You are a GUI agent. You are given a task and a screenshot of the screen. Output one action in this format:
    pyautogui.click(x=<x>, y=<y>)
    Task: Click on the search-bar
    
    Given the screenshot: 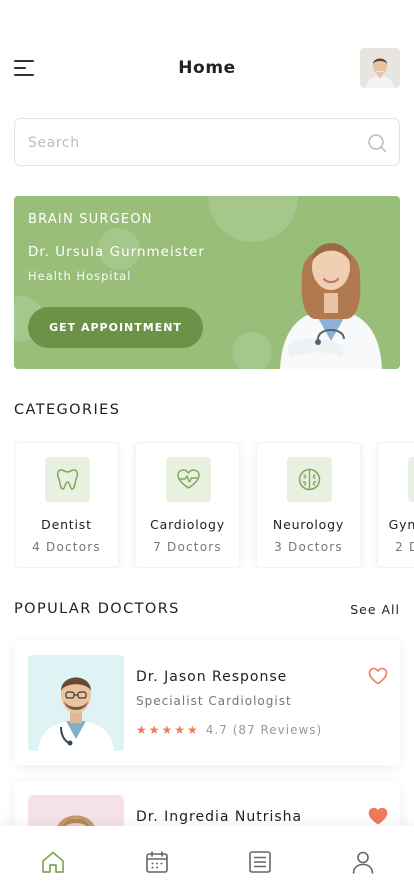 What is the action you would take?
    pyautogui.click(x=207, y=142)
    